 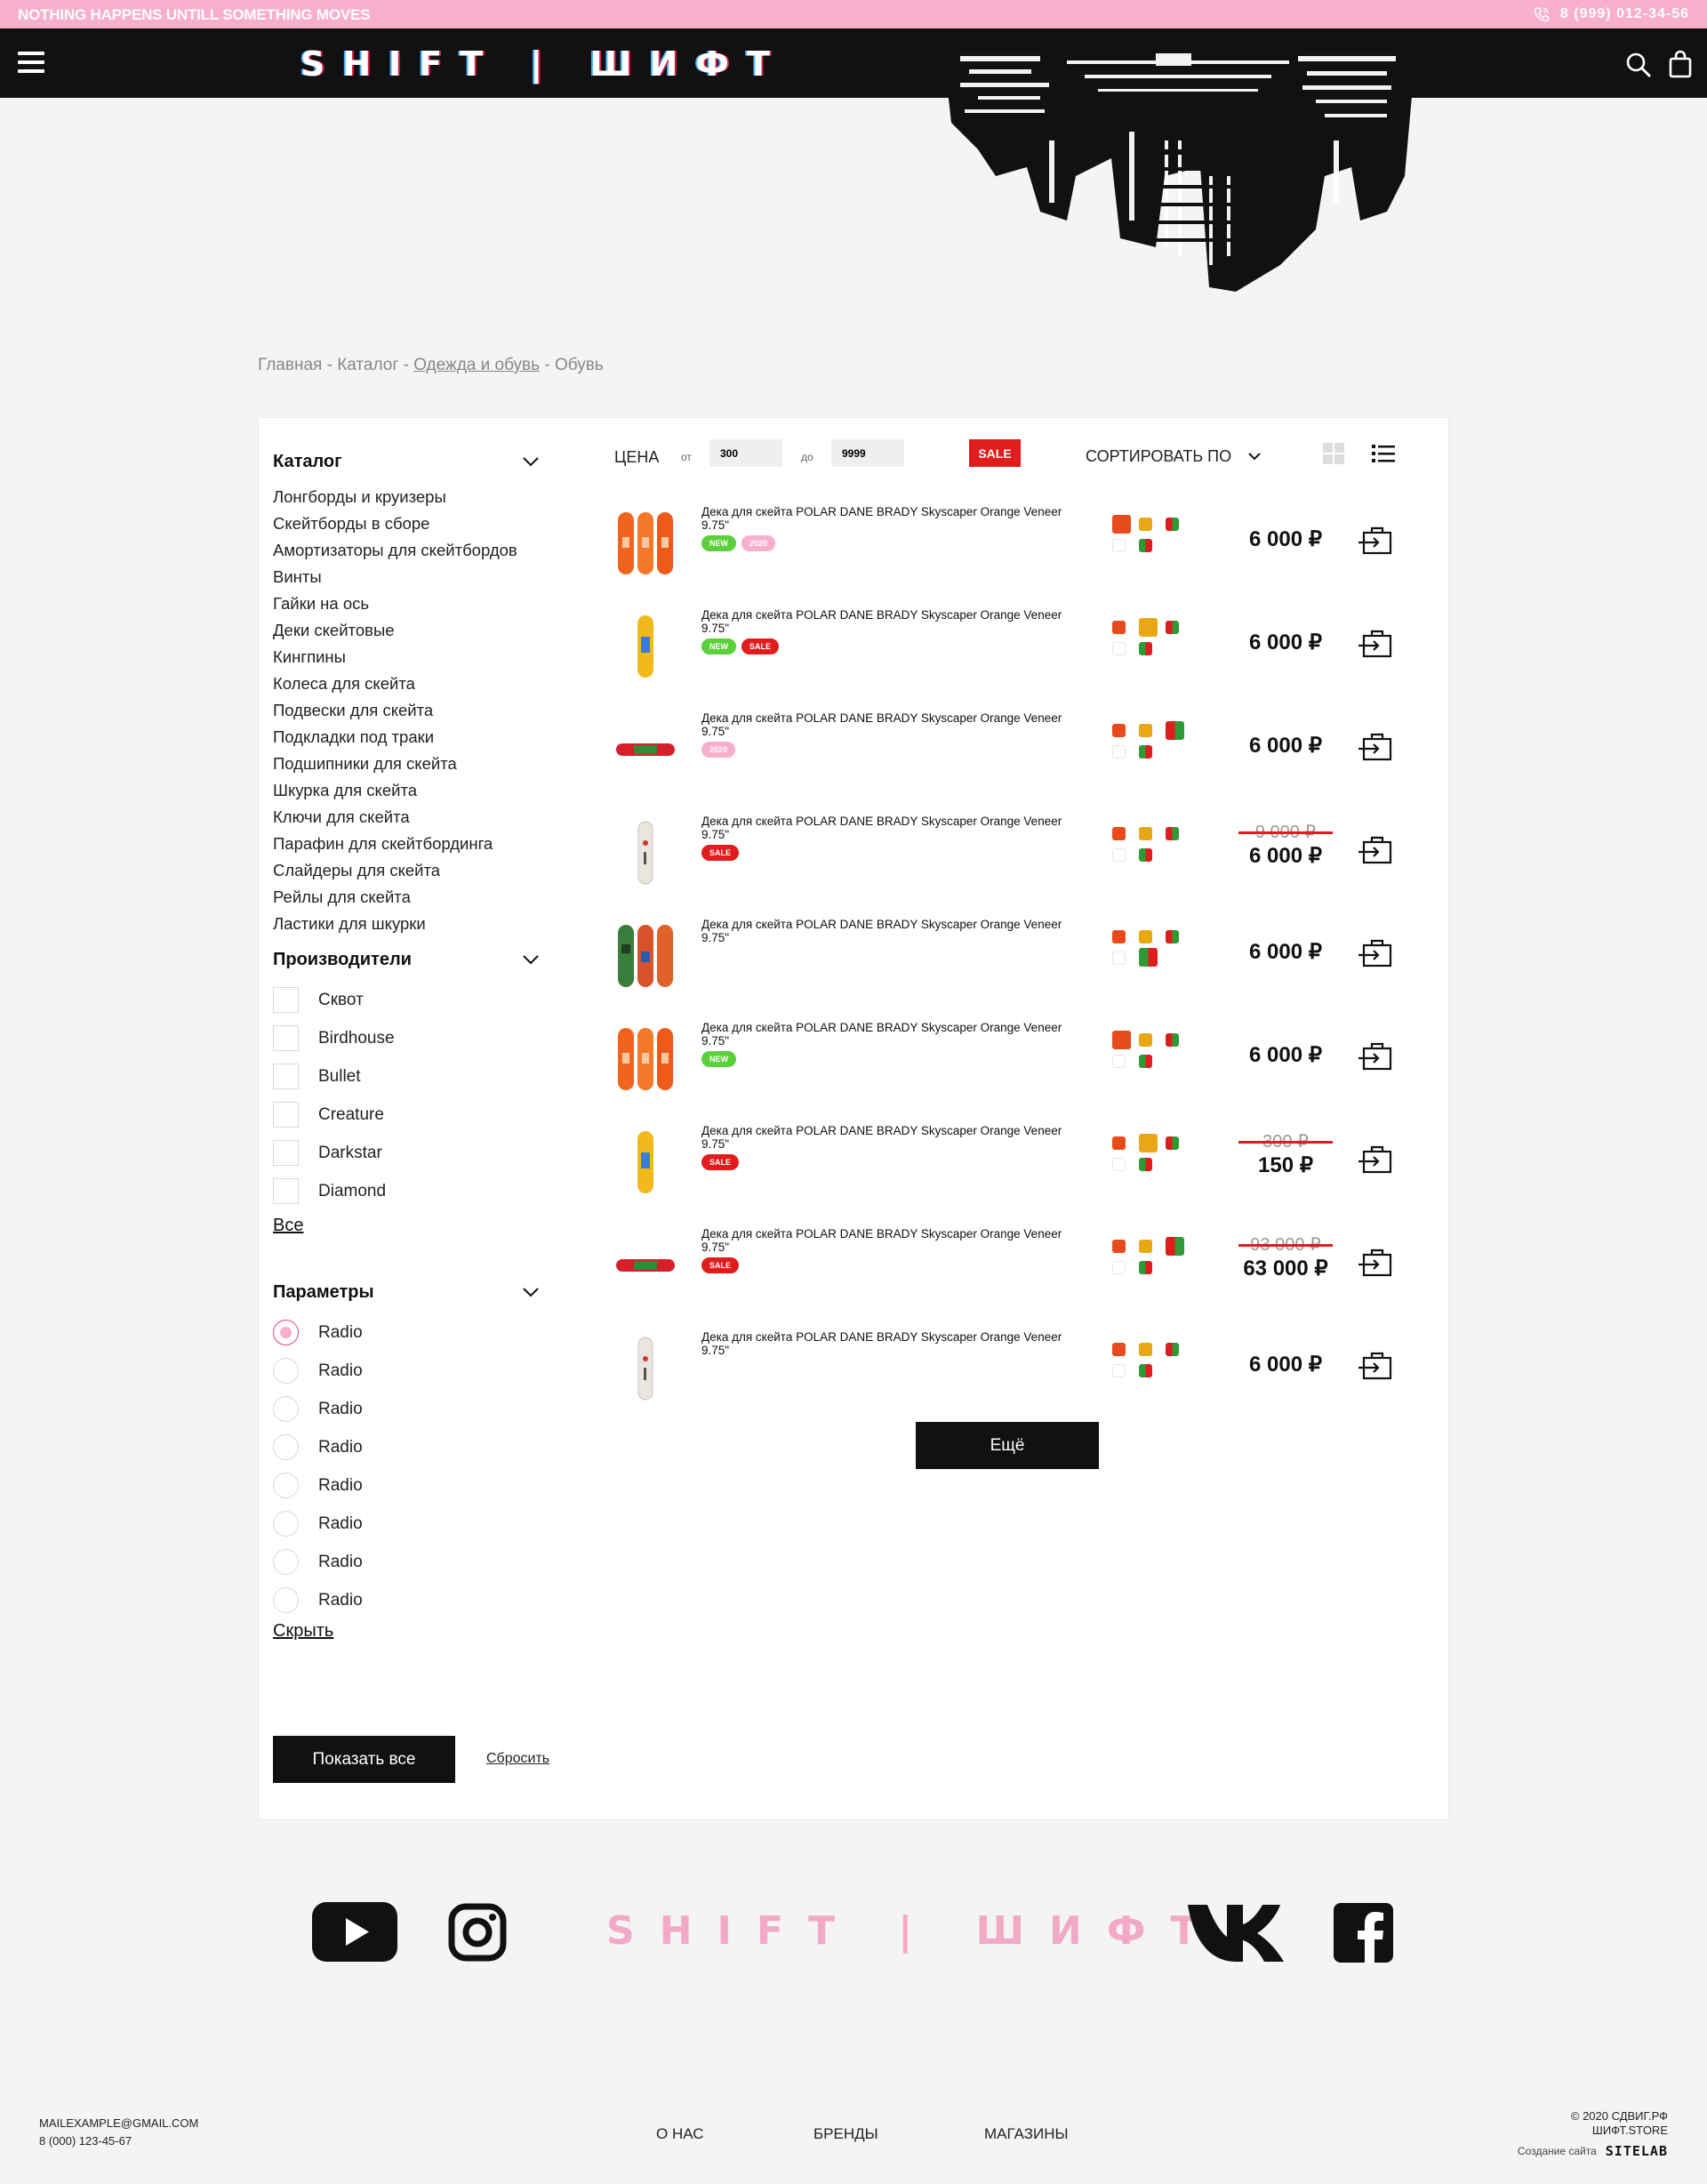 What do you see at coordinates (1174, 456) in the screenshot?
I see `sort-dropdown: СОРТИРОВАТЬ ПО` at bounding box center [1174, 456].